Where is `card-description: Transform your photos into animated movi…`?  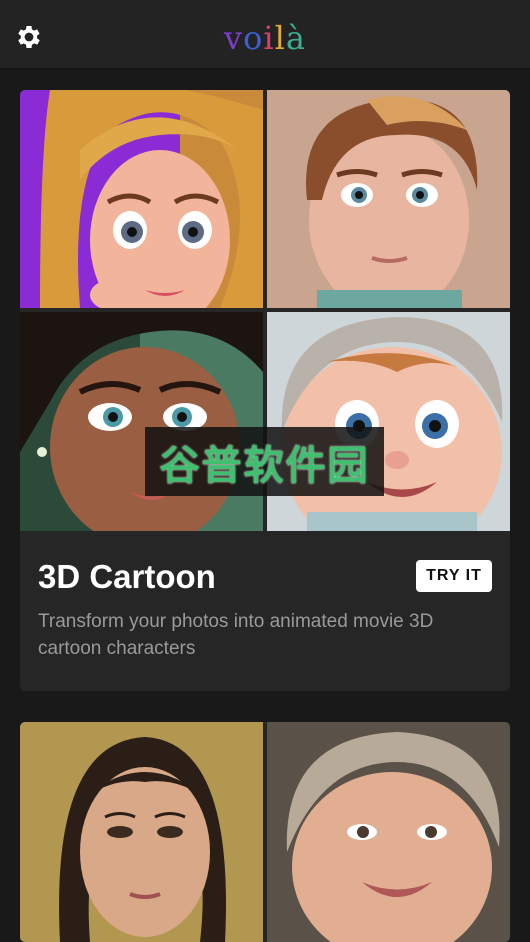 card-description: Transform your photos into animated movi… is located at coordinates (236, 635).